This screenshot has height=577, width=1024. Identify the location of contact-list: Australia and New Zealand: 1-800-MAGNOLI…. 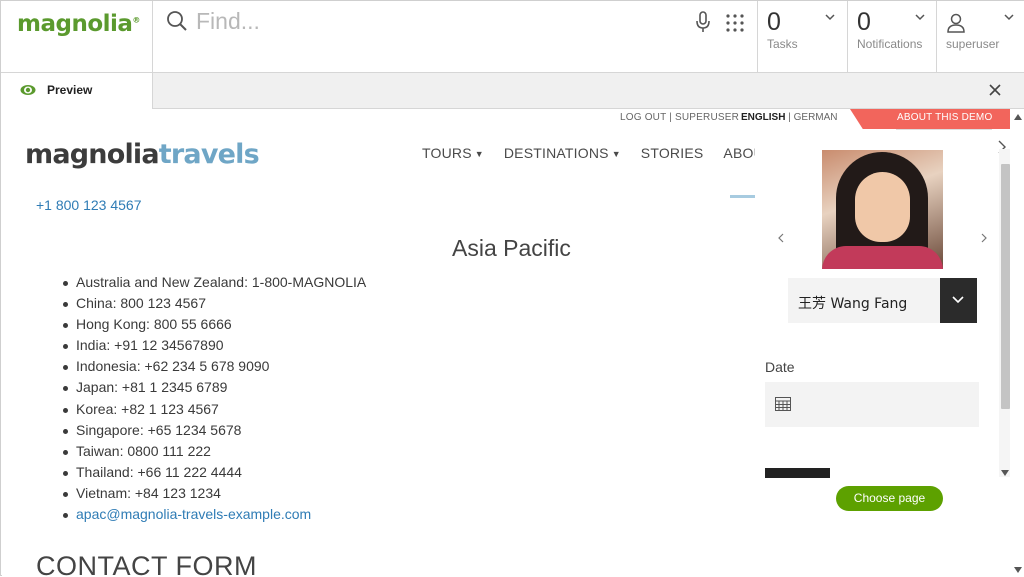
(214, 400).